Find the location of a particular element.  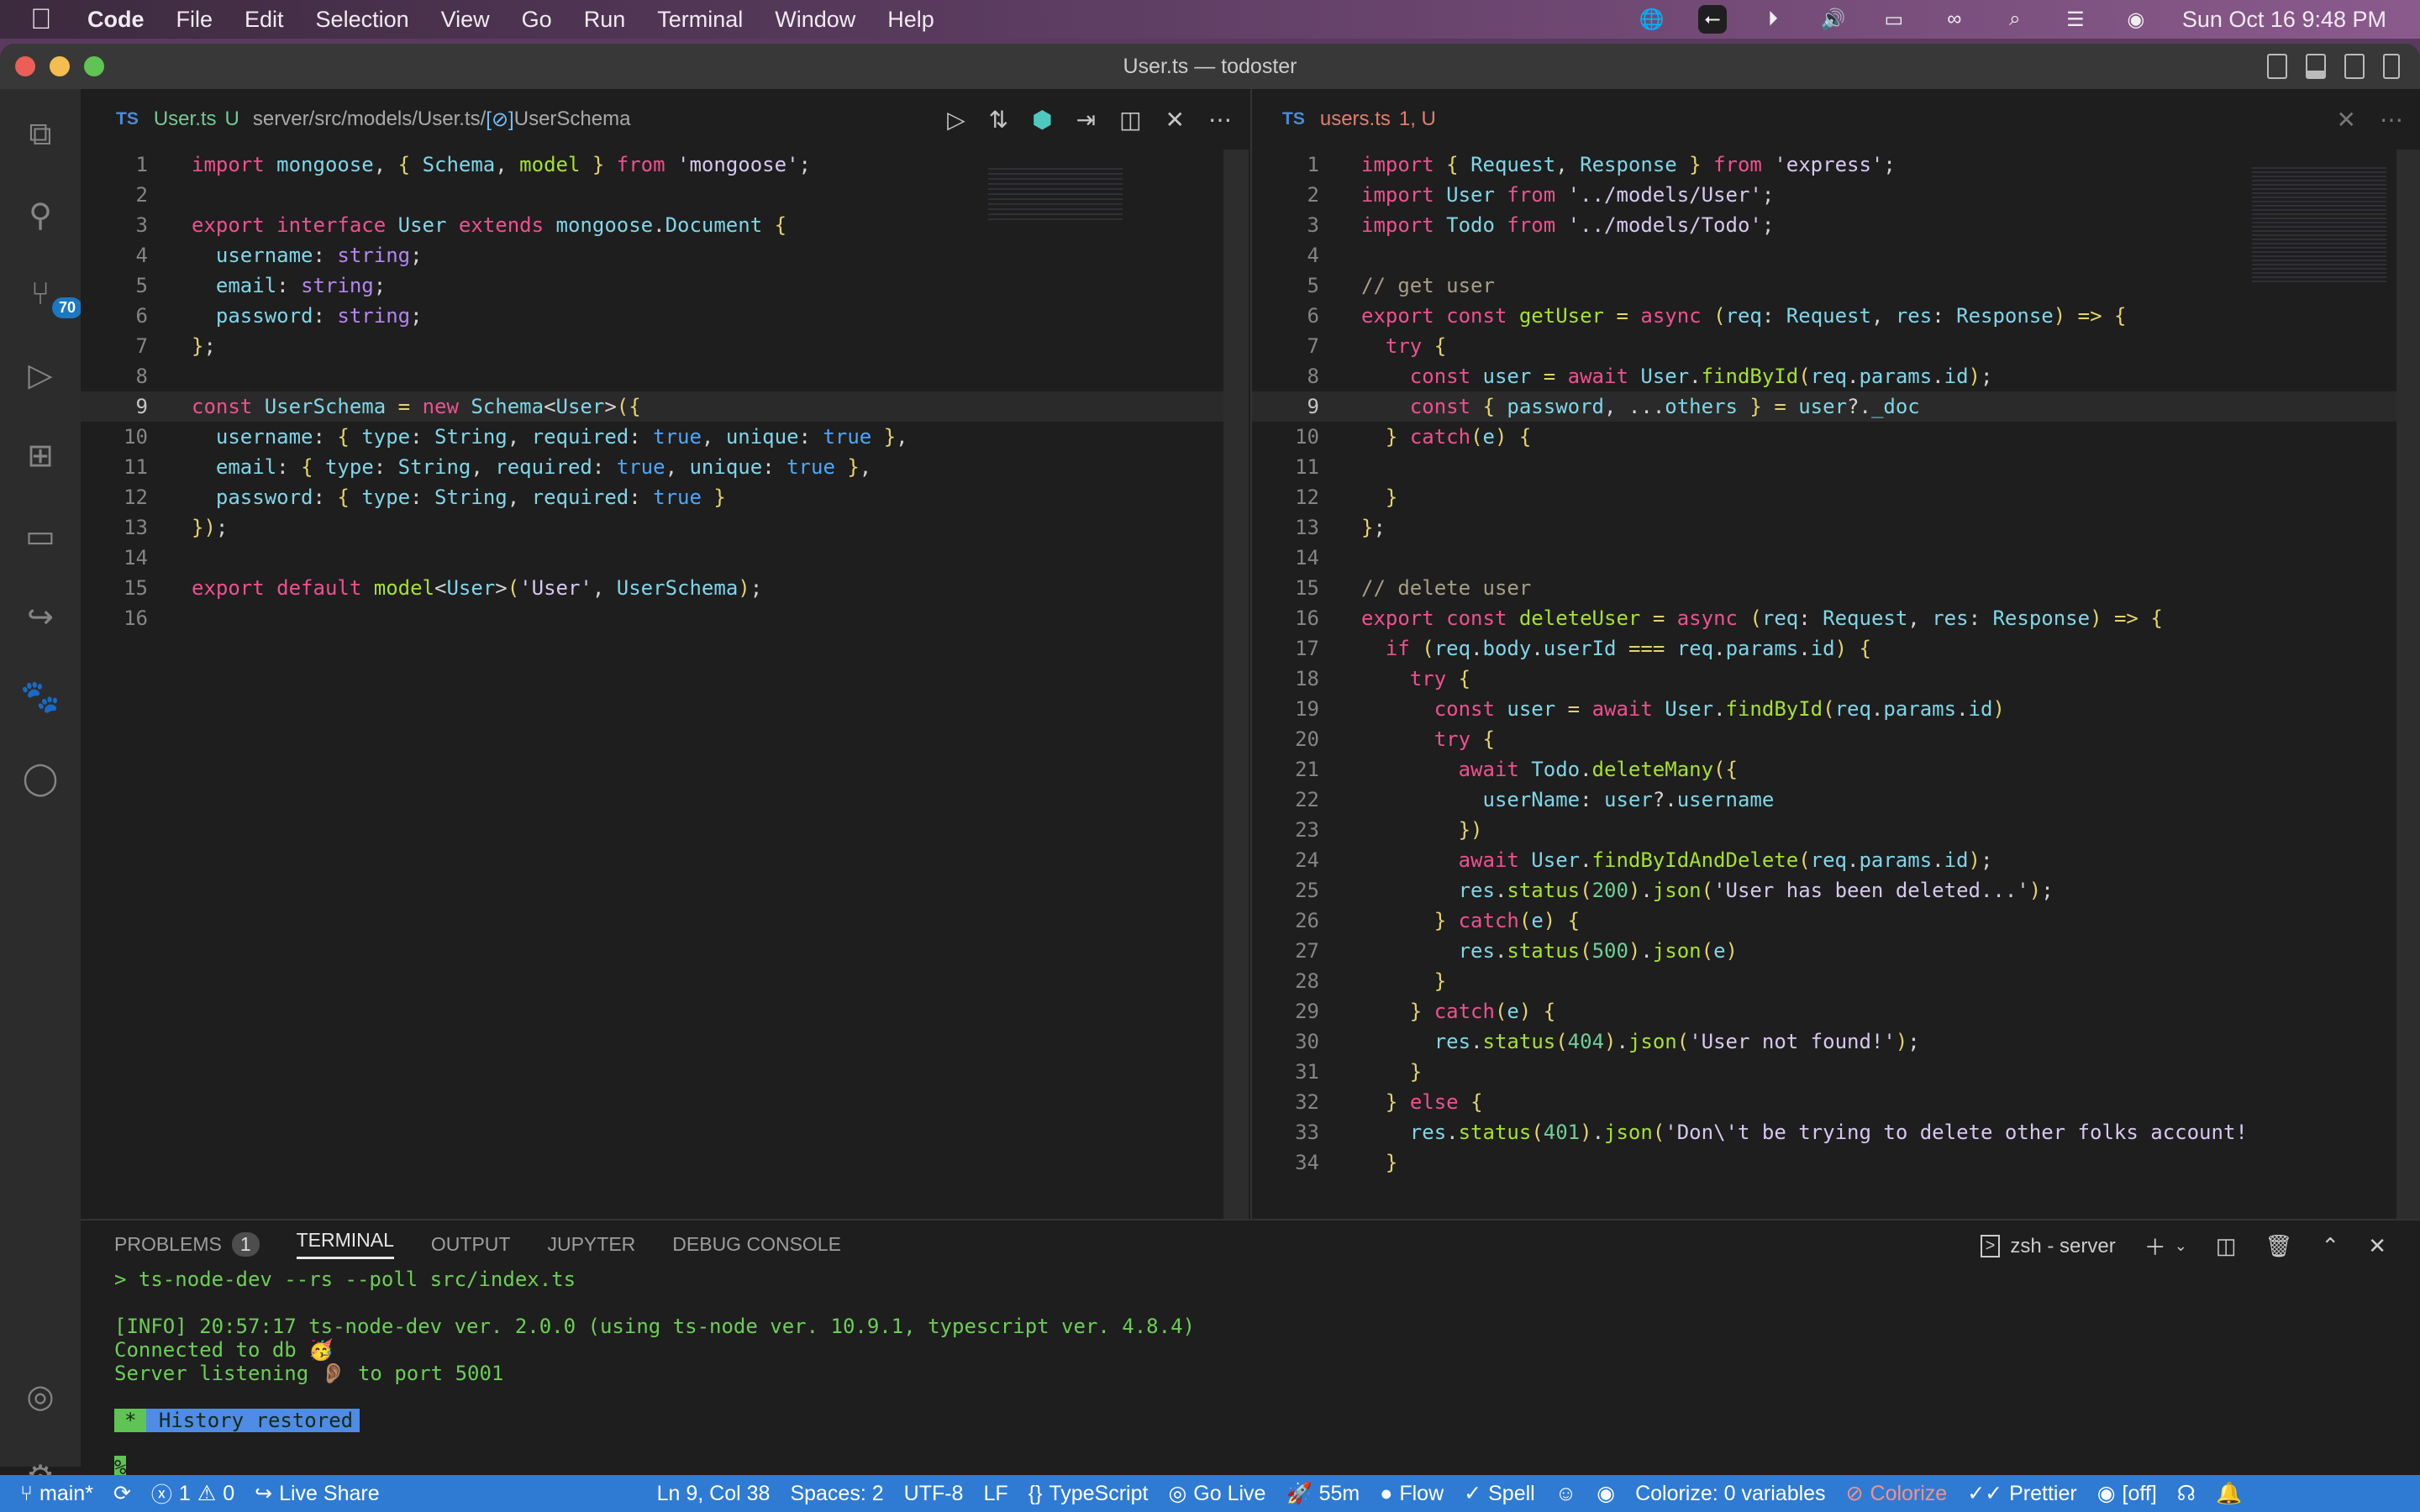

volume-icon: 🔊 is located at coordinates (1833, 19).